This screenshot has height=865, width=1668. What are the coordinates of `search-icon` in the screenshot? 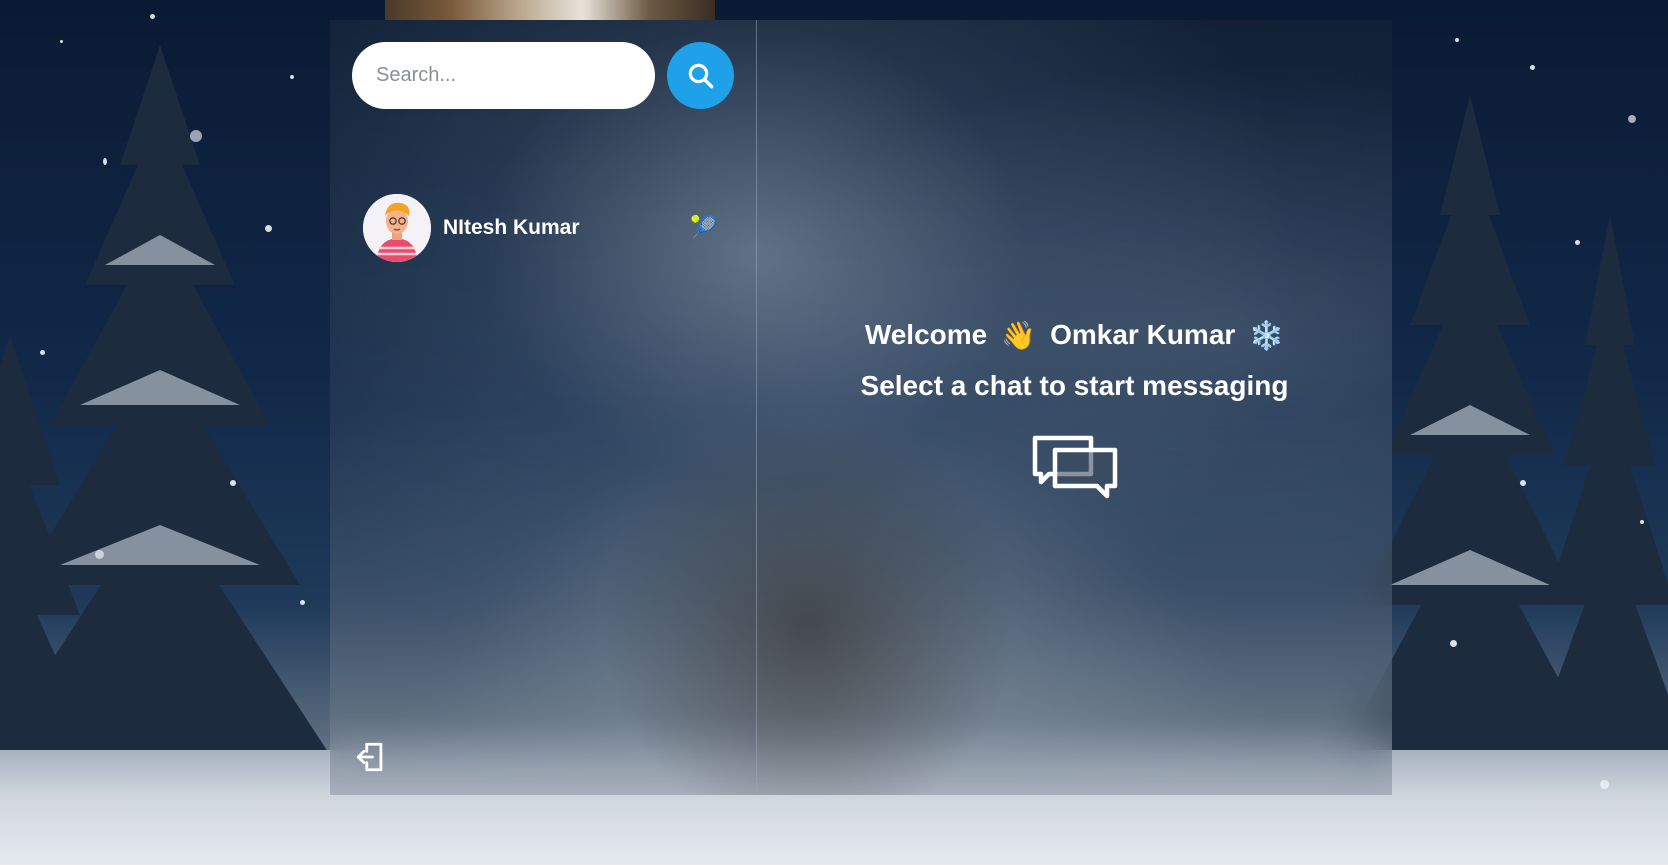 It's located at (700, 75).